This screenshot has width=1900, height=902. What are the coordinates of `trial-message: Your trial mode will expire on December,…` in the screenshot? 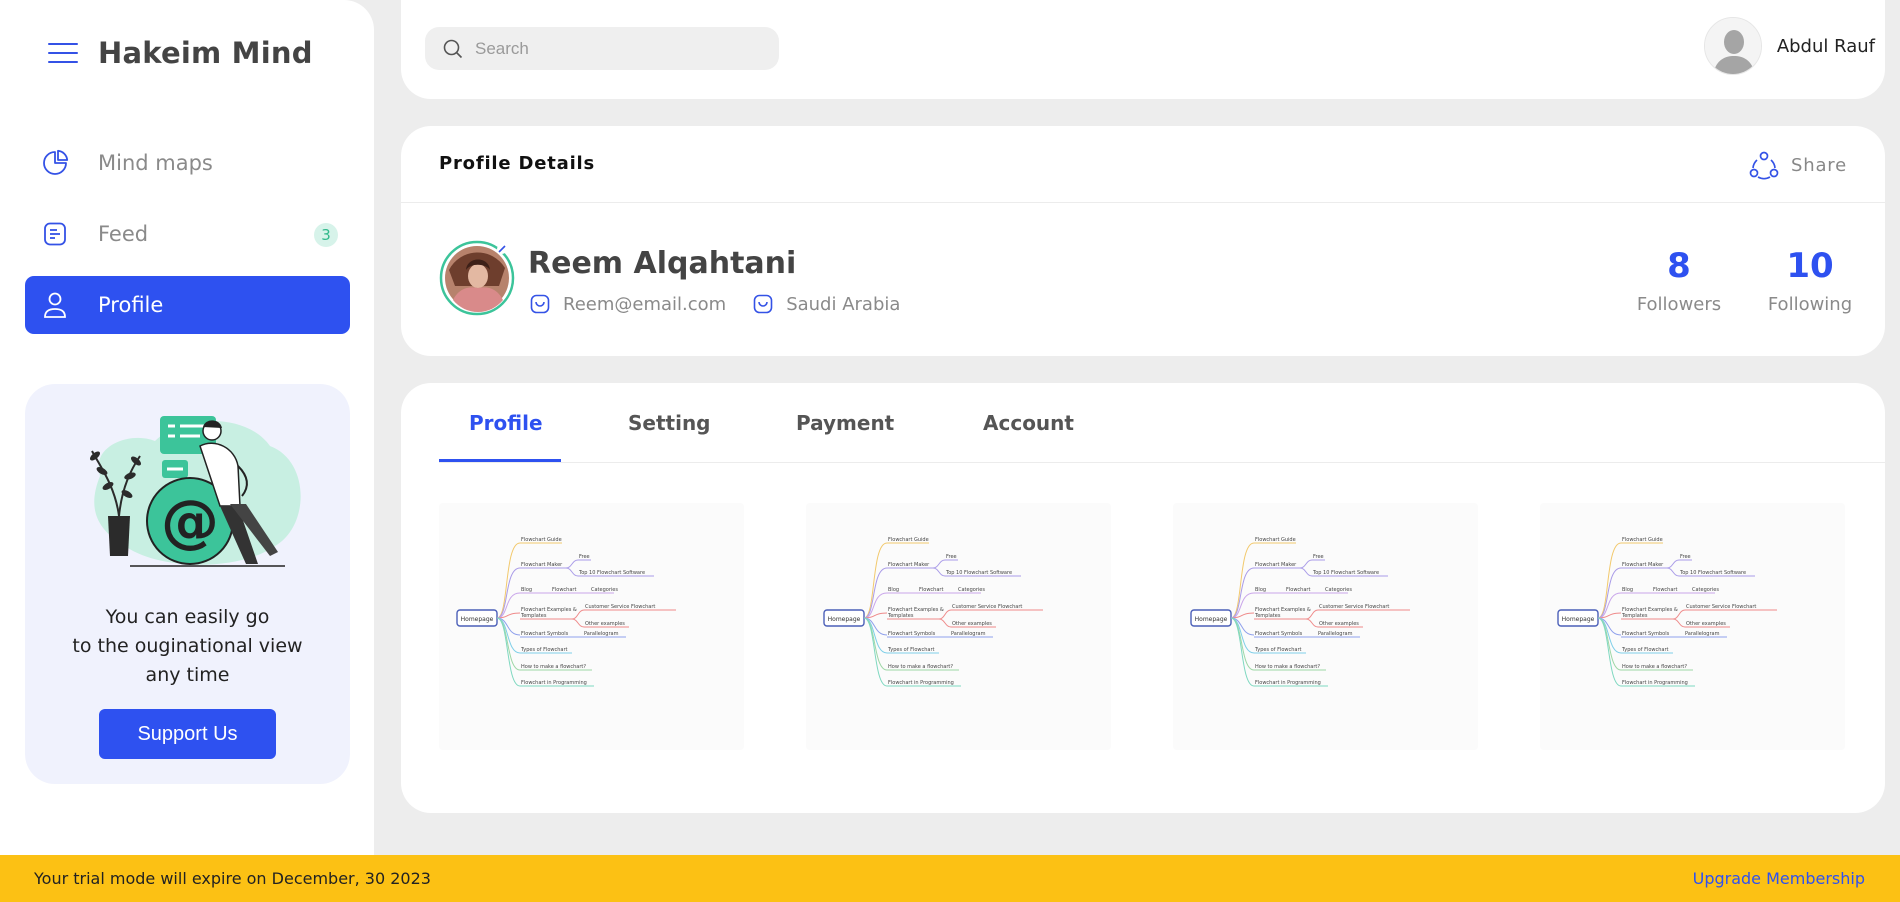 It's located at (232, 878).